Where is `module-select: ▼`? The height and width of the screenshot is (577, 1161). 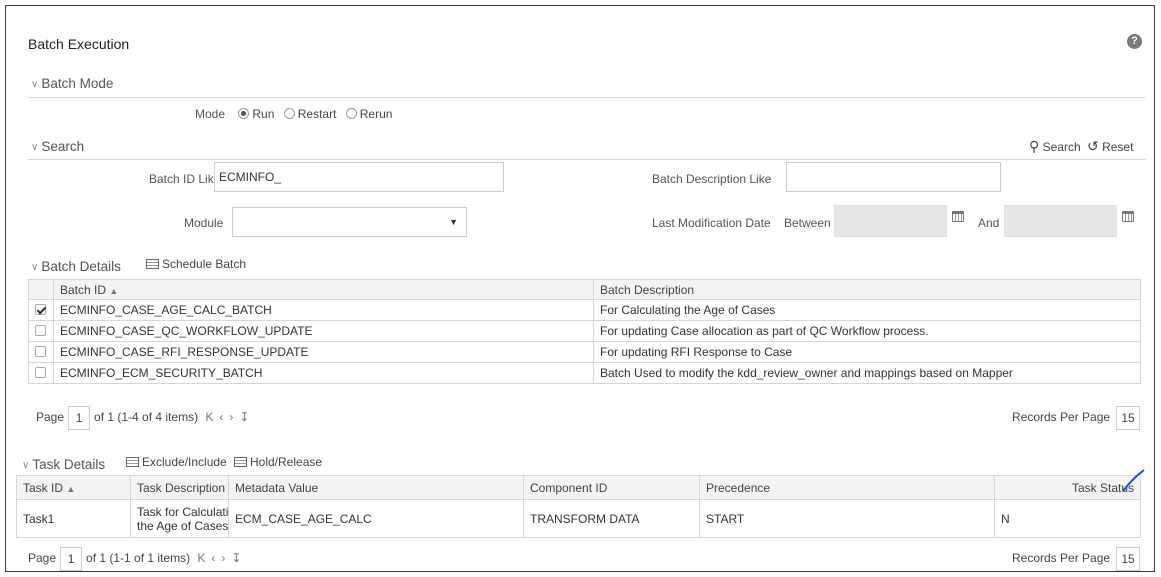 module-select: ▼ is located at coordinates (349, 222).